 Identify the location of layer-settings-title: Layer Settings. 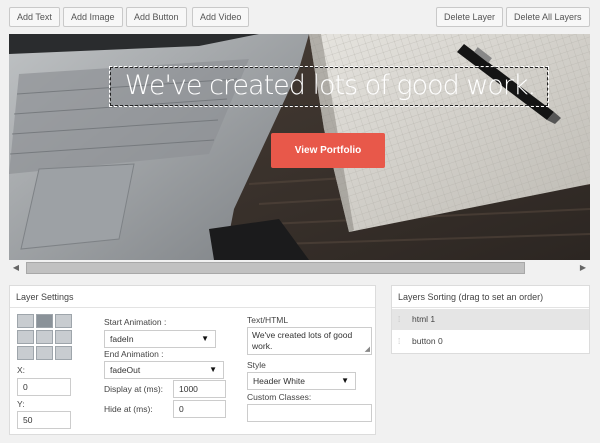
(192, 297).